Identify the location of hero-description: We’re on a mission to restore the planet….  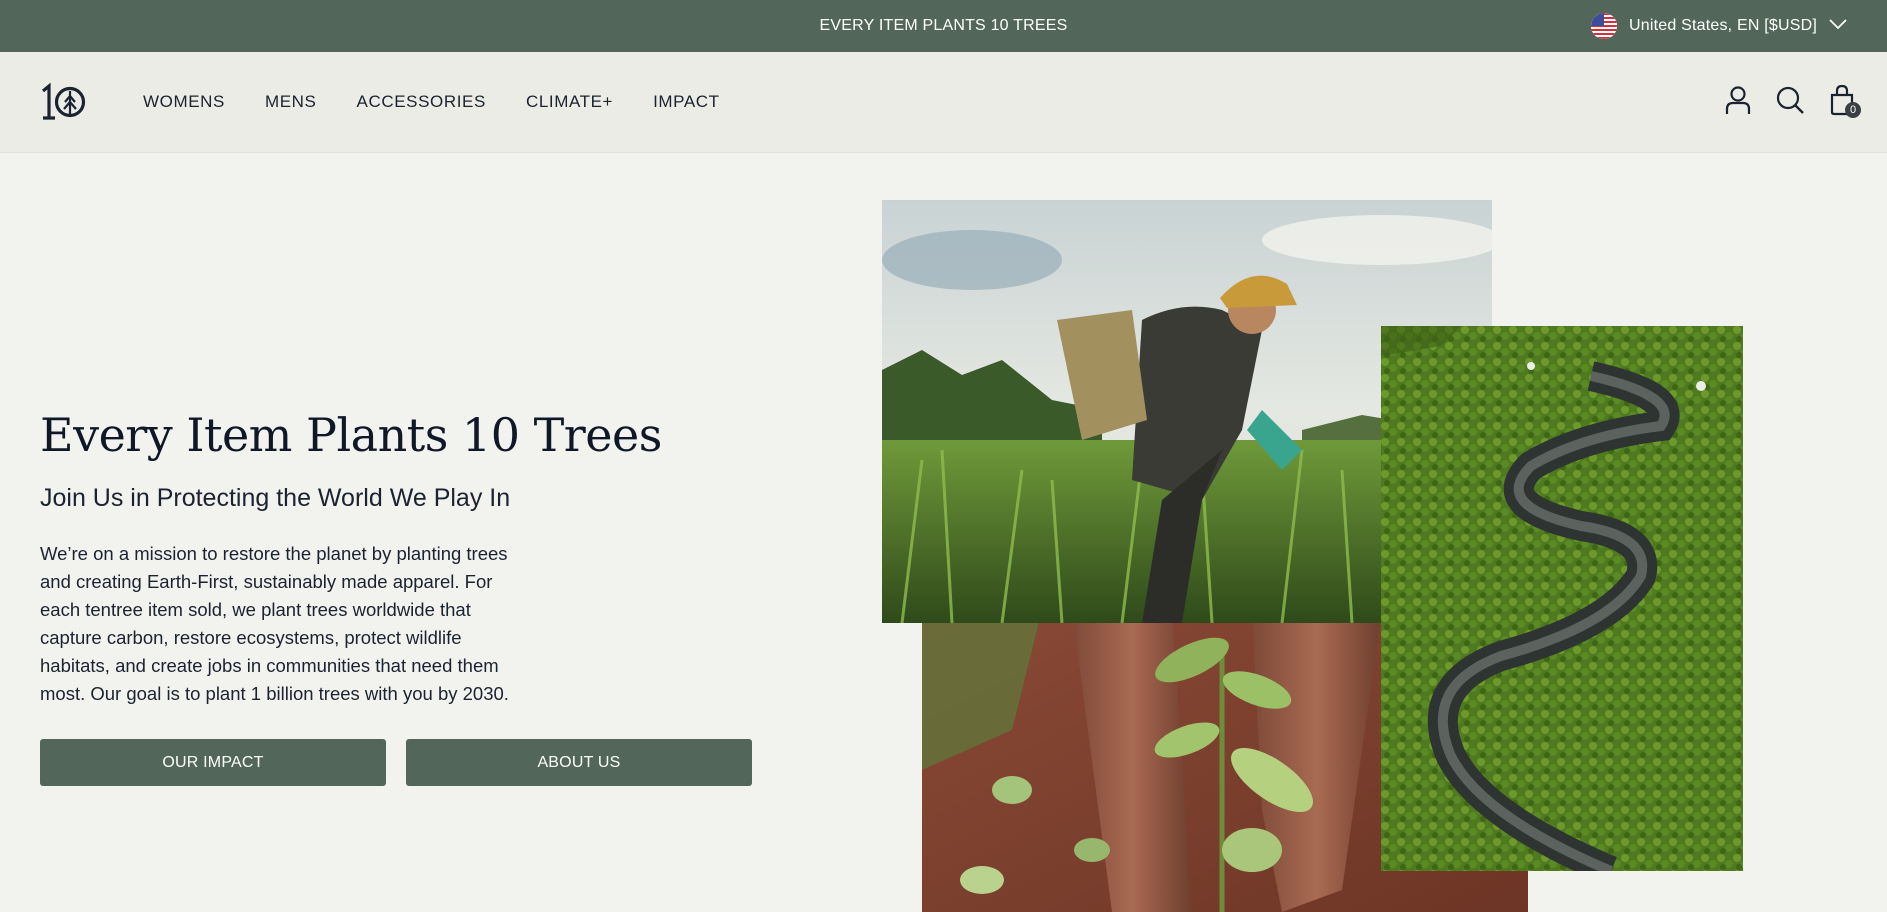
(274, 623).